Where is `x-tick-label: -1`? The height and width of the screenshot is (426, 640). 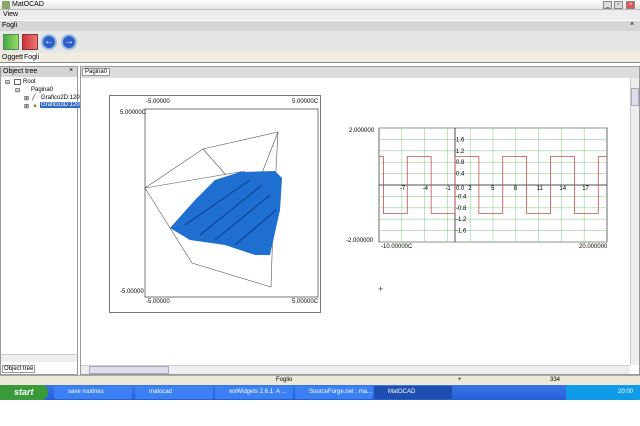
x-tick-label: -1 is located at coordinates (448, 189).